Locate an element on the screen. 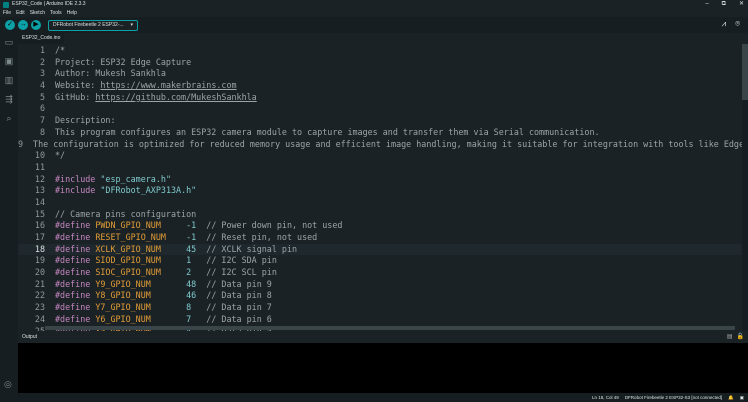  code-line: 11 is located at coordinates (380, 168).